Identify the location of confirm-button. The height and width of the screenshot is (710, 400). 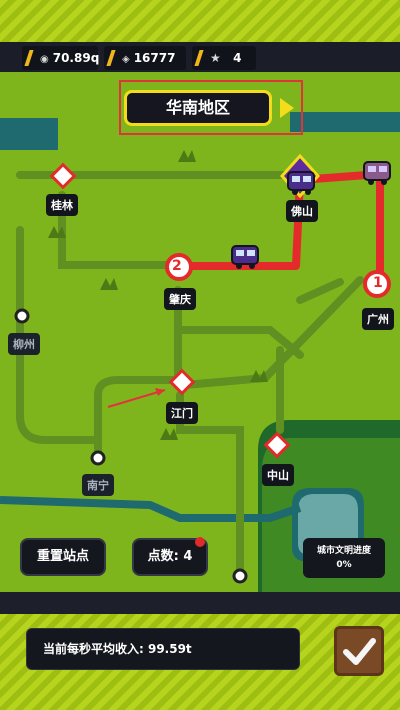
(359, 651).